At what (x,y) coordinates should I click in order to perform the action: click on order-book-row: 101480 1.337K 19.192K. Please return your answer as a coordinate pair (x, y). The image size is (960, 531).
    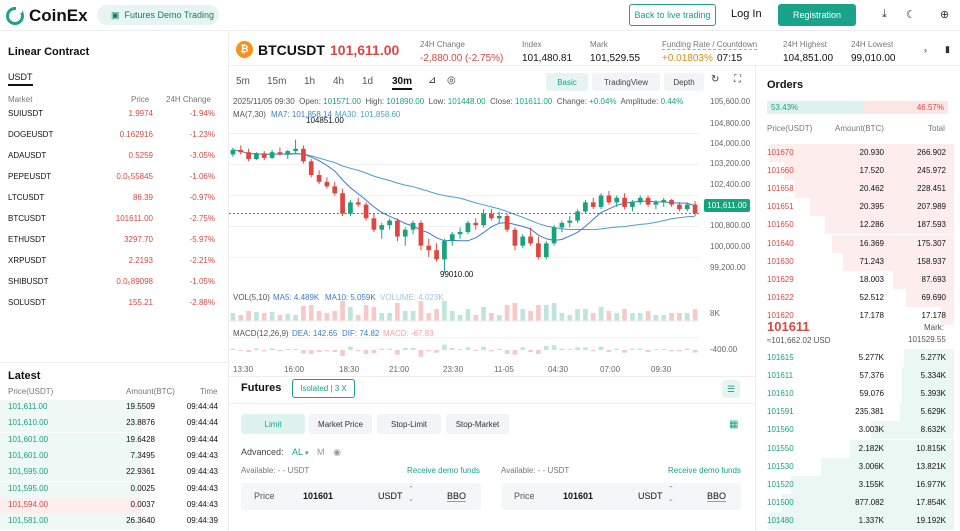
    Looking at the image, I should click on (858, 520).